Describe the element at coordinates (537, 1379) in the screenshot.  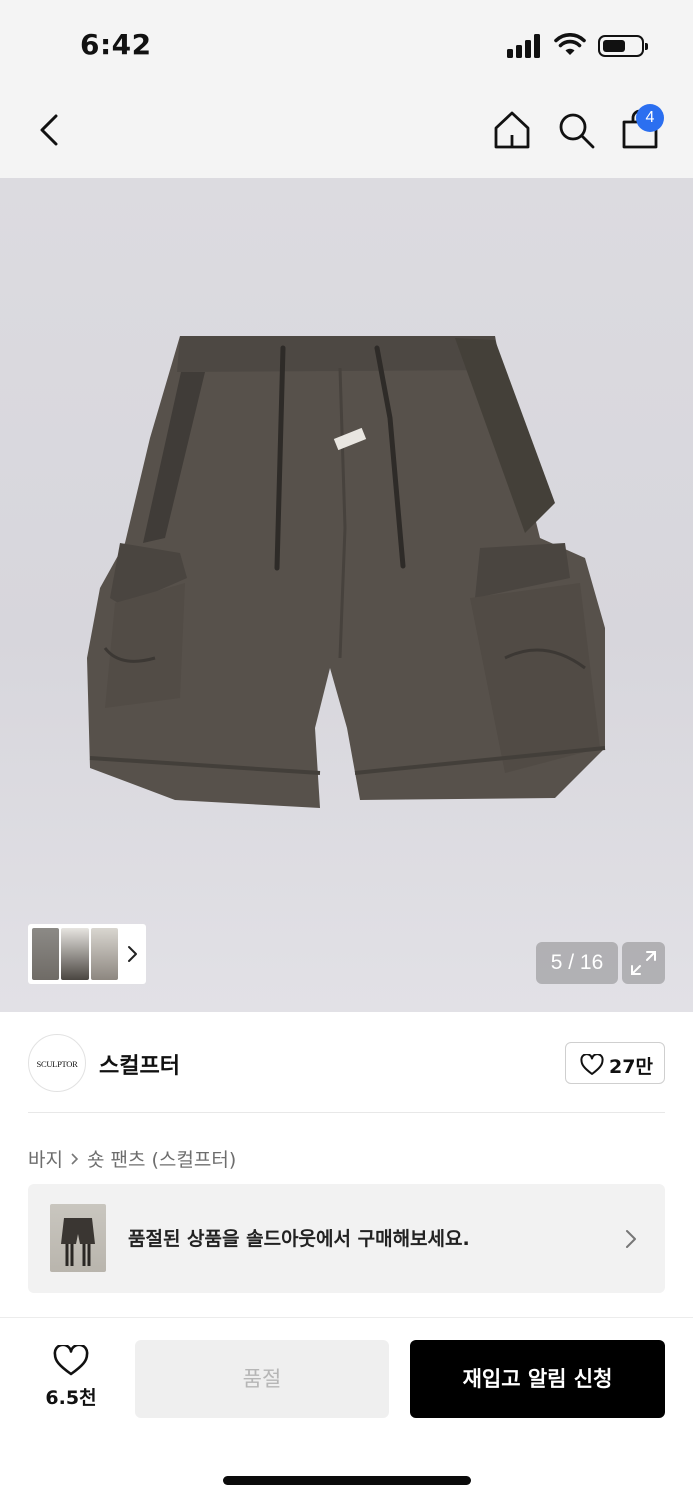
I see `restock-alert-button: 재입고 알림 신청` at that location.